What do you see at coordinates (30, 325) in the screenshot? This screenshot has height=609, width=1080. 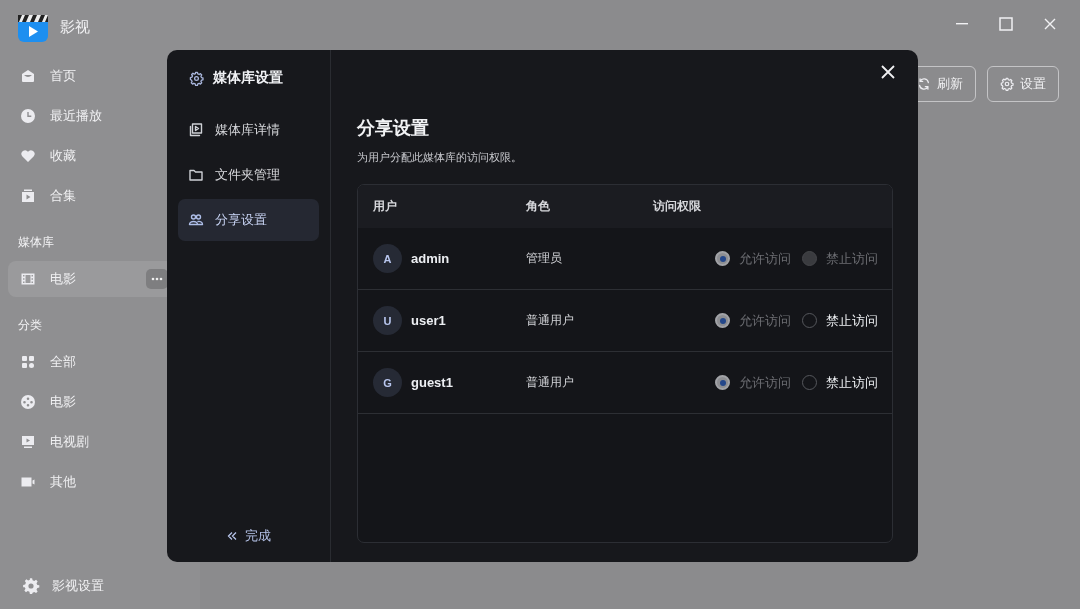 I see `section-heading: 分类` at bounding box center [30, 325].